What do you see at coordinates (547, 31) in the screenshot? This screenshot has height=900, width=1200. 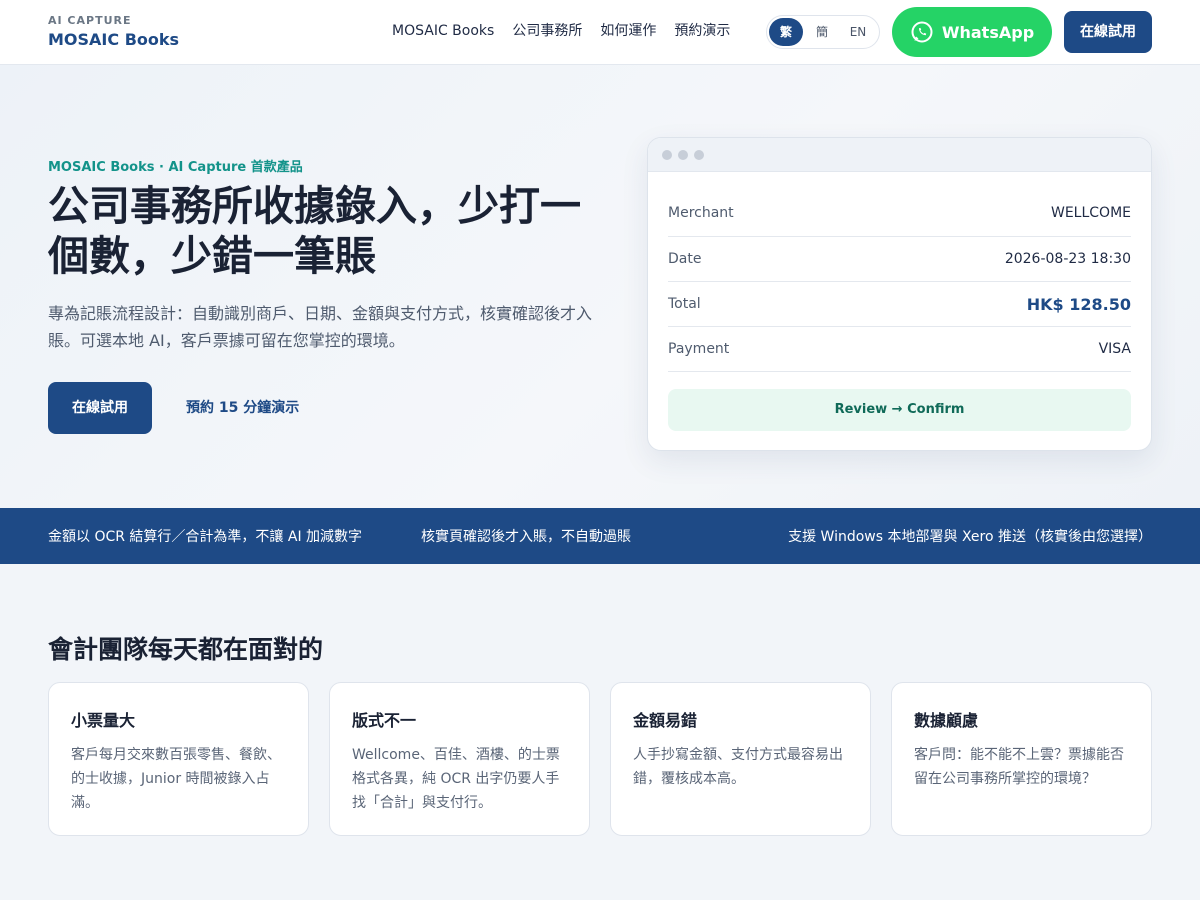 I see `nav-link-firms: 公司事務所` at bounding box center [547, 31].